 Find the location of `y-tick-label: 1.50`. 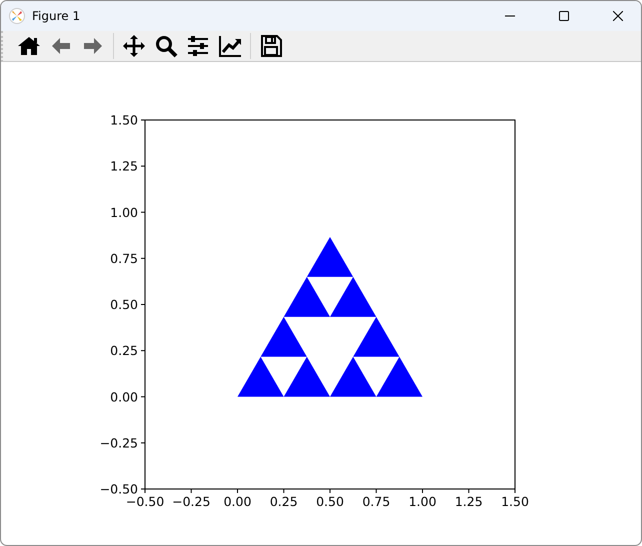

y-tick-label: 1.50 is located at coordinates (124, 120).